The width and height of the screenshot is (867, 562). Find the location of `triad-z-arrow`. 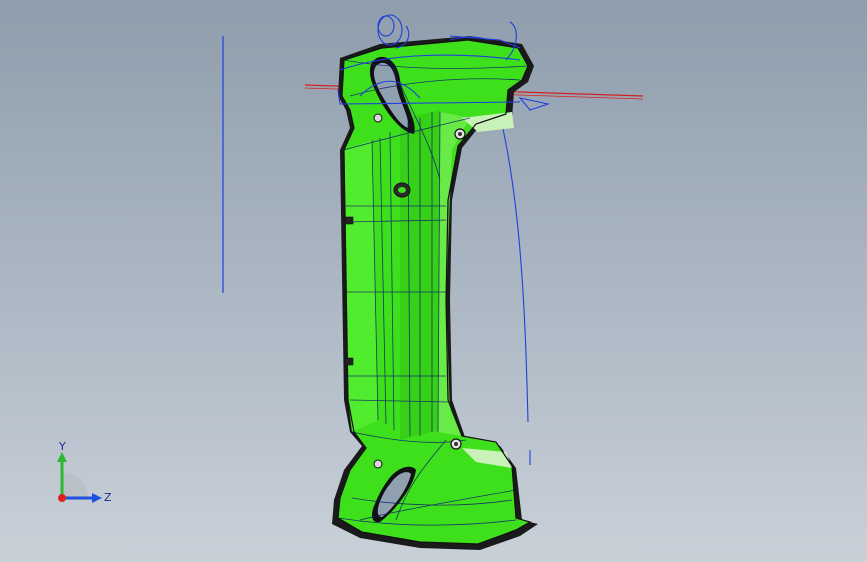

triad-z-arrow is located at coordinates (97, 498).